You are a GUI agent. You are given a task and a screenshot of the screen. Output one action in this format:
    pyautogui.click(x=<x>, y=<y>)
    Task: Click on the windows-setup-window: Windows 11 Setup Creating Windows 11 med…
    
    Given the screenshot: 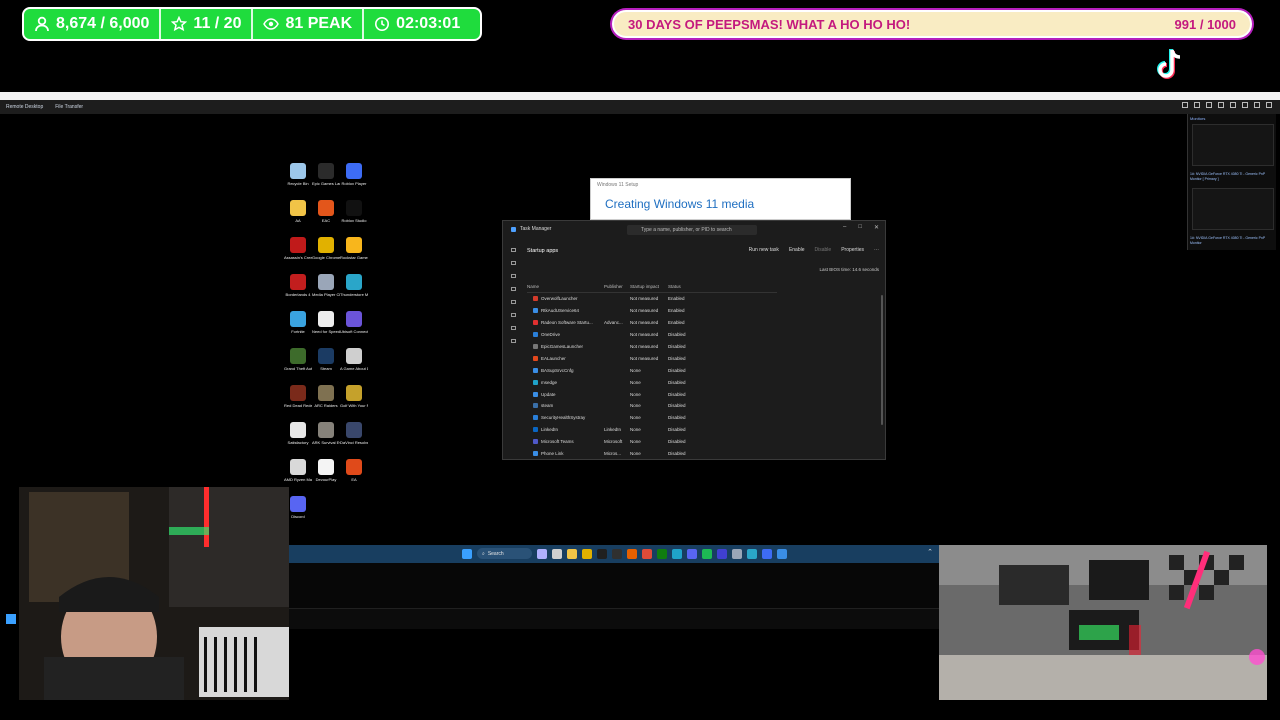 What is the action you would take?
    pyautogui.click(x=720, y=199)
    